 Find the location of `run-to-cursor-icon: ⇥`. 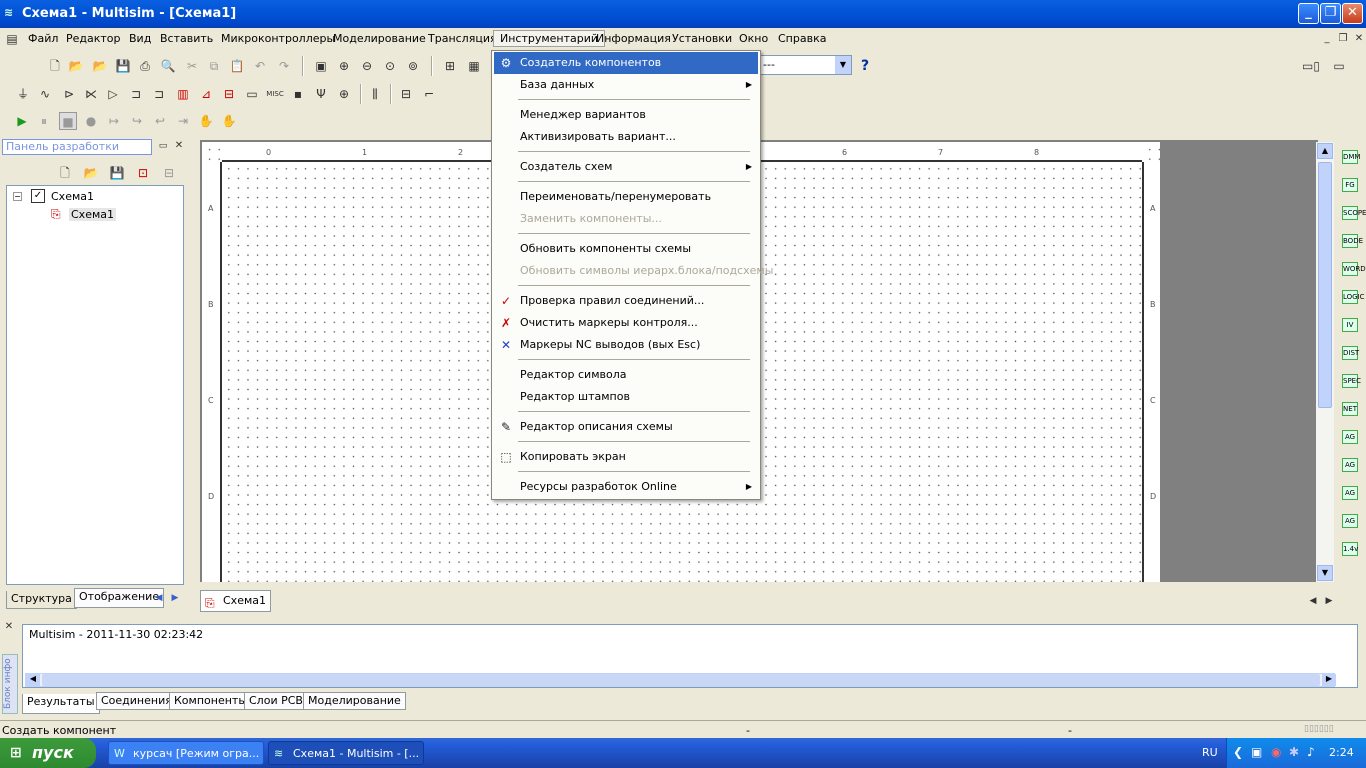

run-to-cursor-icon: ⇥ is located at coordinates (183, 121).